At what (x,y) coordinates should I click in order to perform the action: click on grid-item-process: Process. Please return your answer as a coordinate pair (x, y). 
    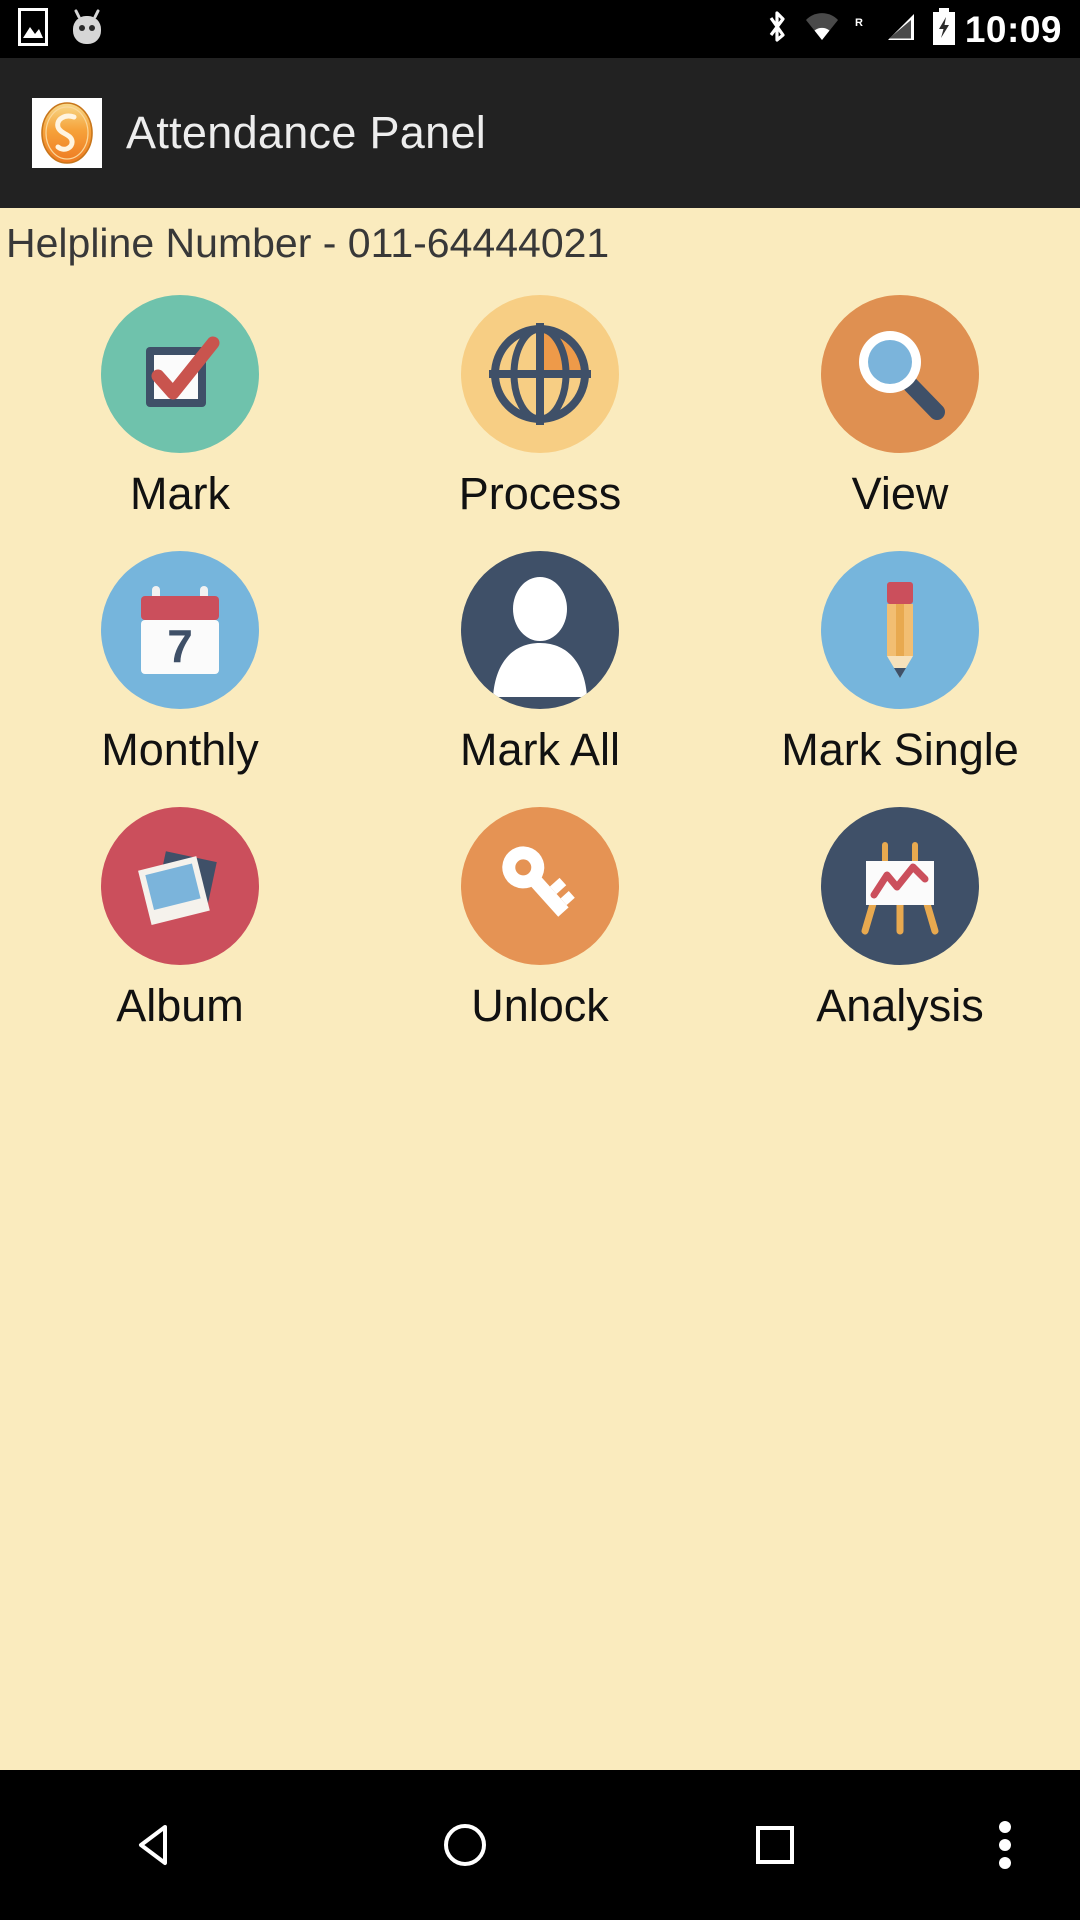
    Looking at the image, I should click on (540, 411).